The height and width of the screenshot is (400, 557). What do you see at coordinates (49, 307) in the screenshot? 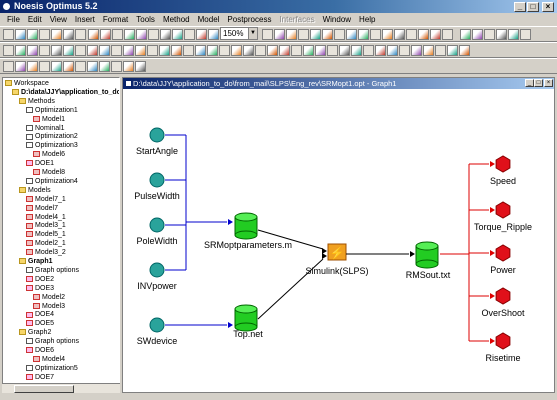
I see `tree-item: Model3` at bounding box center [49, 307].